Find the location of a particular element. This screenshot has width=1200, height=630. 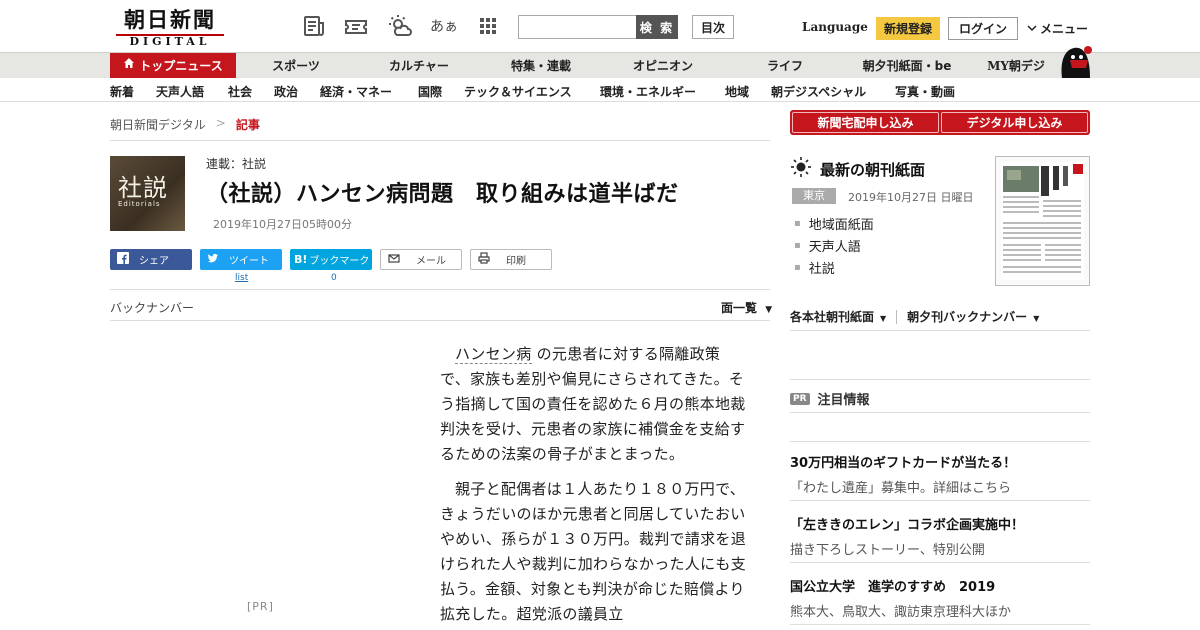

mail-share-button: メール is located at coordinates (421, 259).